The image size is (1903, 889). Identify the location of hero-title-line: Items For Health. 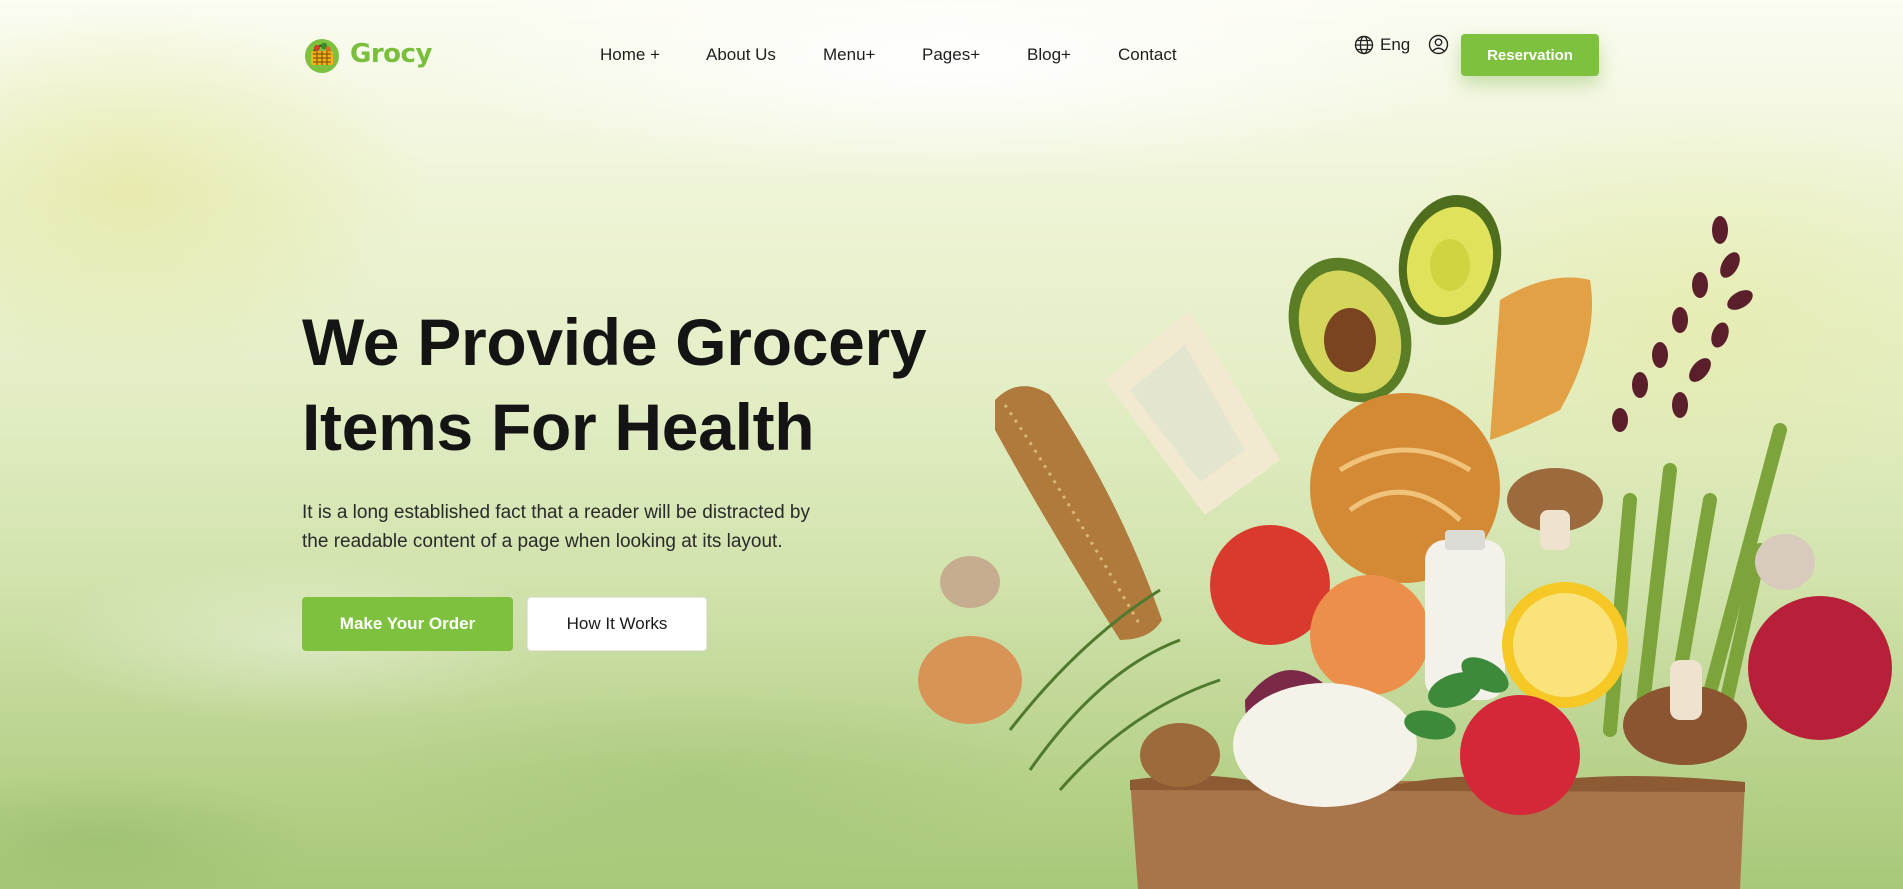
(558, 427).